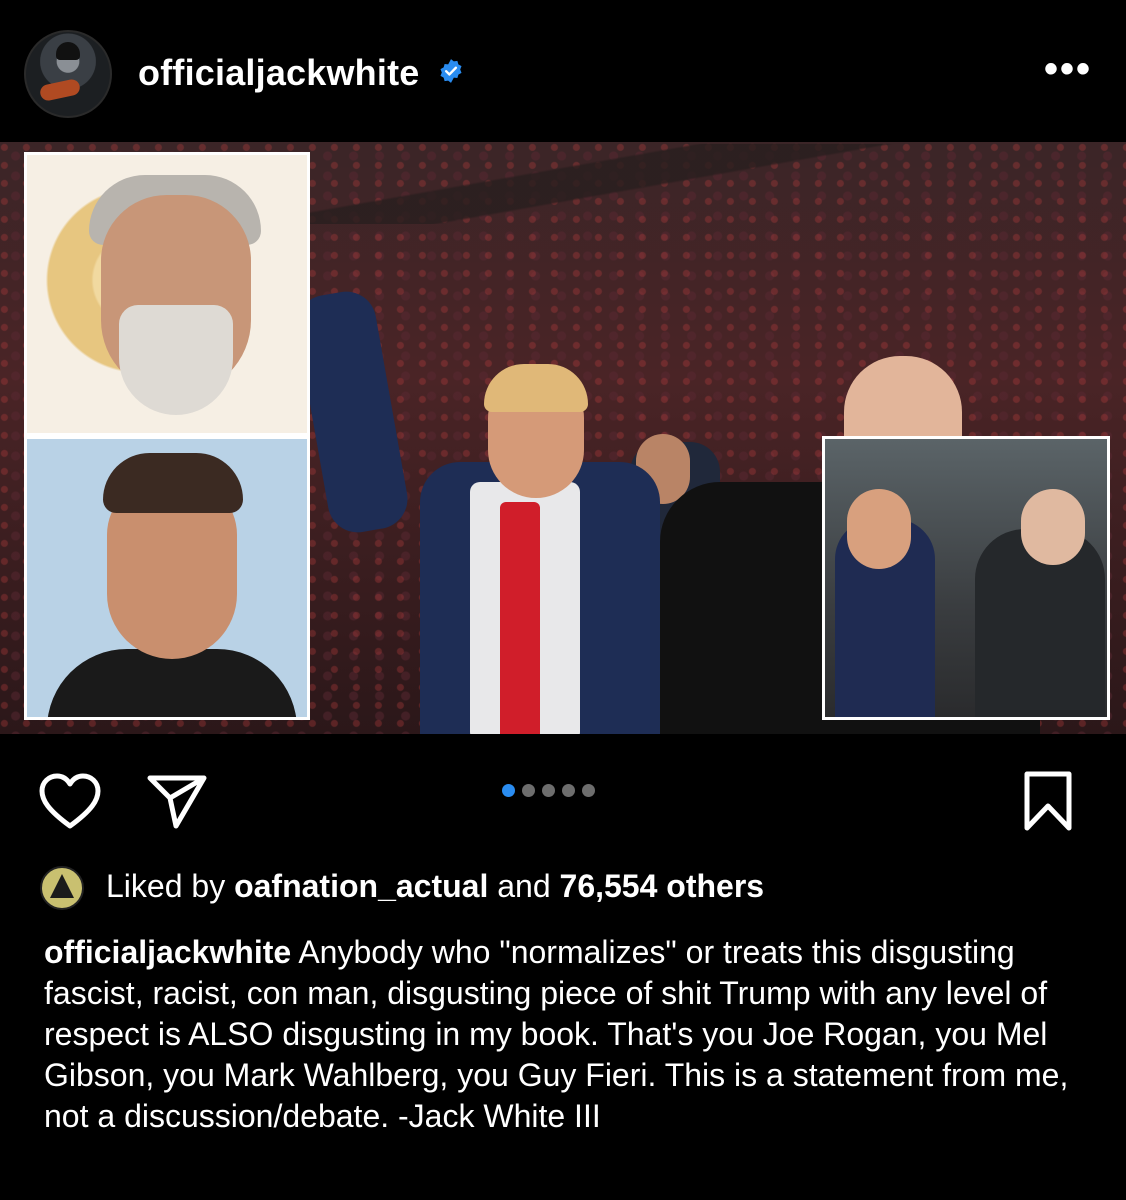 This screenshot has height=1200, width=1126. Describe the element at coordinates (167, 952) in the screenshot. I see `caption-username: officialjackwhite` at that location.